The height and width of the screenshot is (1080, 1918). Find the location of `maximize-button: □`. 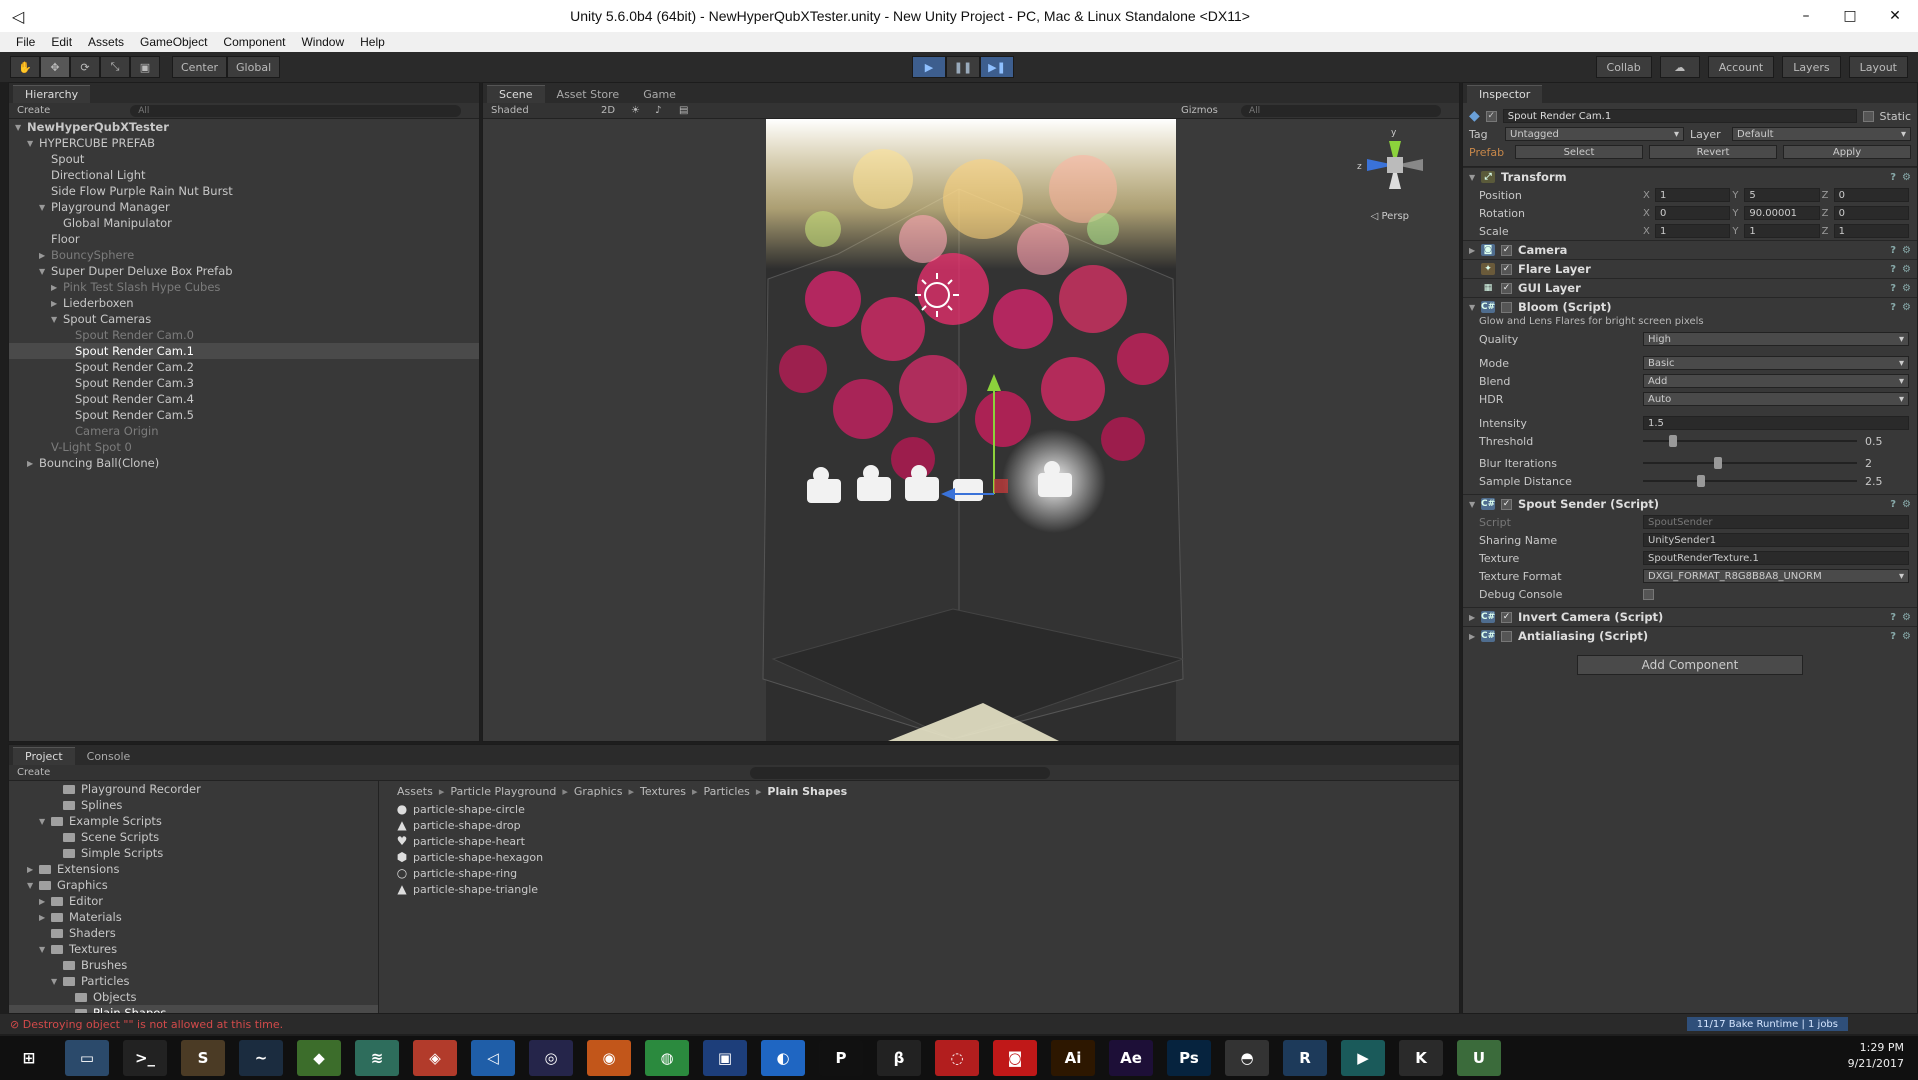

maximize-button: □ is located at coordinates (1850, 16).